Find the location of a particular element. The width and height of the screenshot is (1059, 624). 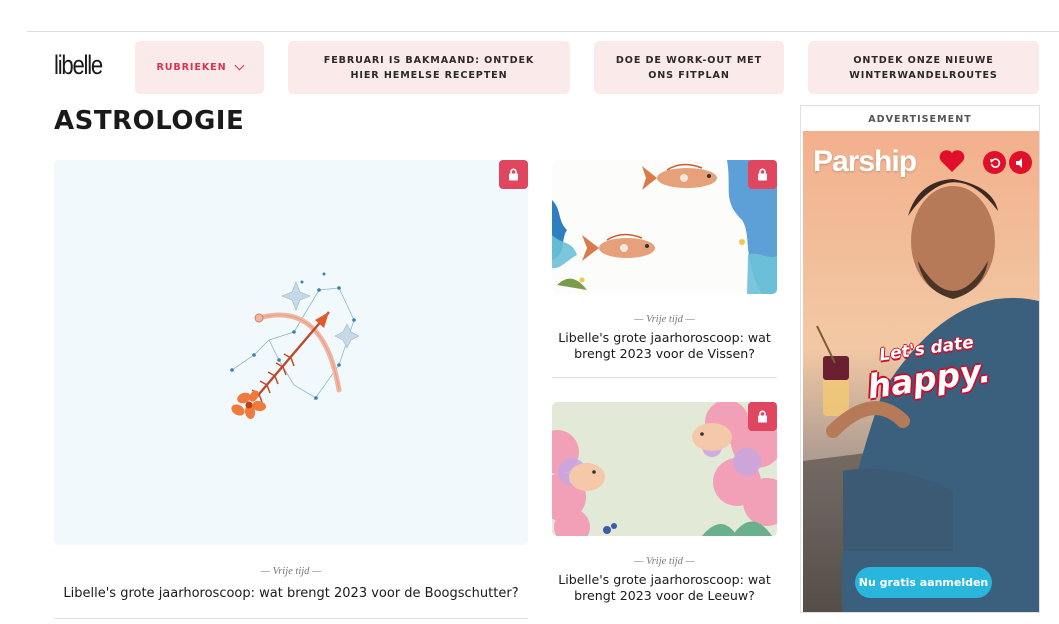

nav-rubrieken-button: RUBRIEKEN is located at coordinates (199, 67).